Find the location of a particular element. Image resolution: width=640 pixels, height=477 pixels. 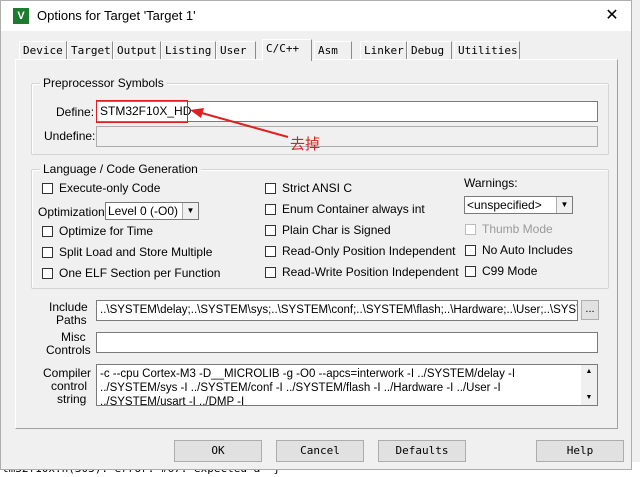

tab-listing: Listing is located at coordinates (188, 50).